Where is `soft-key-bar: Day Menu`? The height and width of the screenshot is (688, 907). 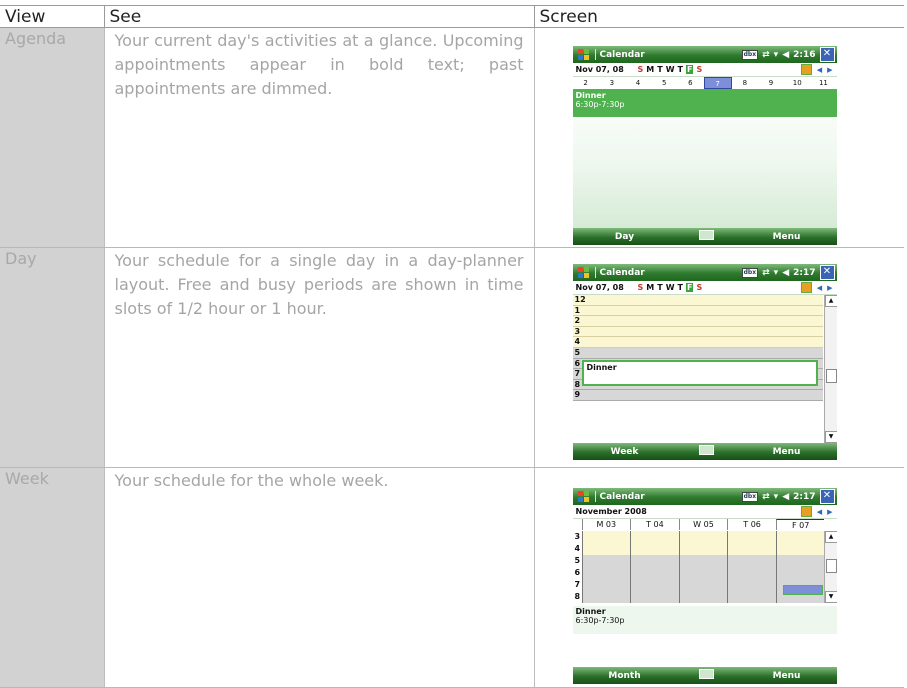 soft-key-bar: Day Menu is located at coordinates (704, 236).